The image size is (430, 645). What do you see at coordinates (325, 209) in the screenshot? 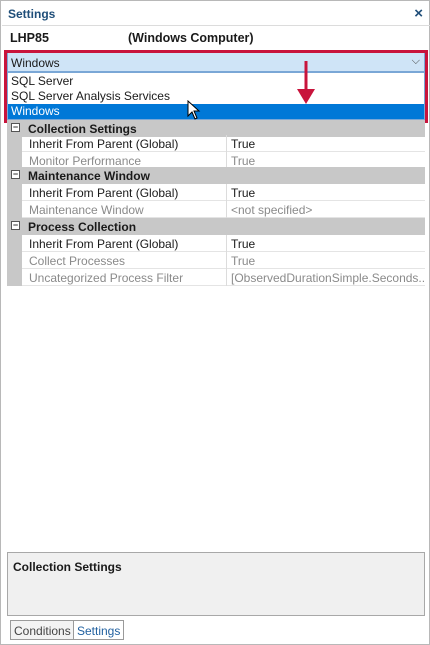
I see `property-value: <not specified>` at bounding box center [325, 209].